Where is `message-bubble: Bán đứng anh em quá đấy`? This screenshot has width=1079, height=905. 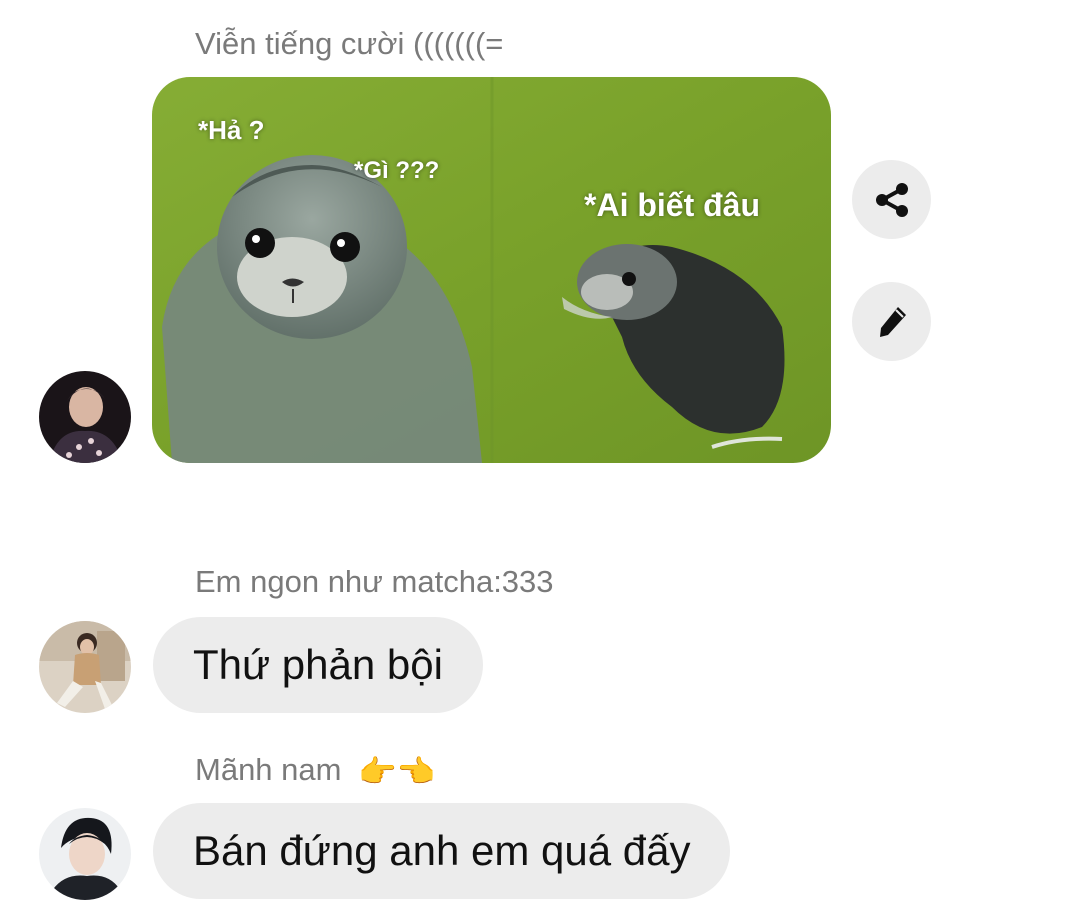 message-bubble: Bán đứng anh em quá đấy is located at coordinates (442, 851).